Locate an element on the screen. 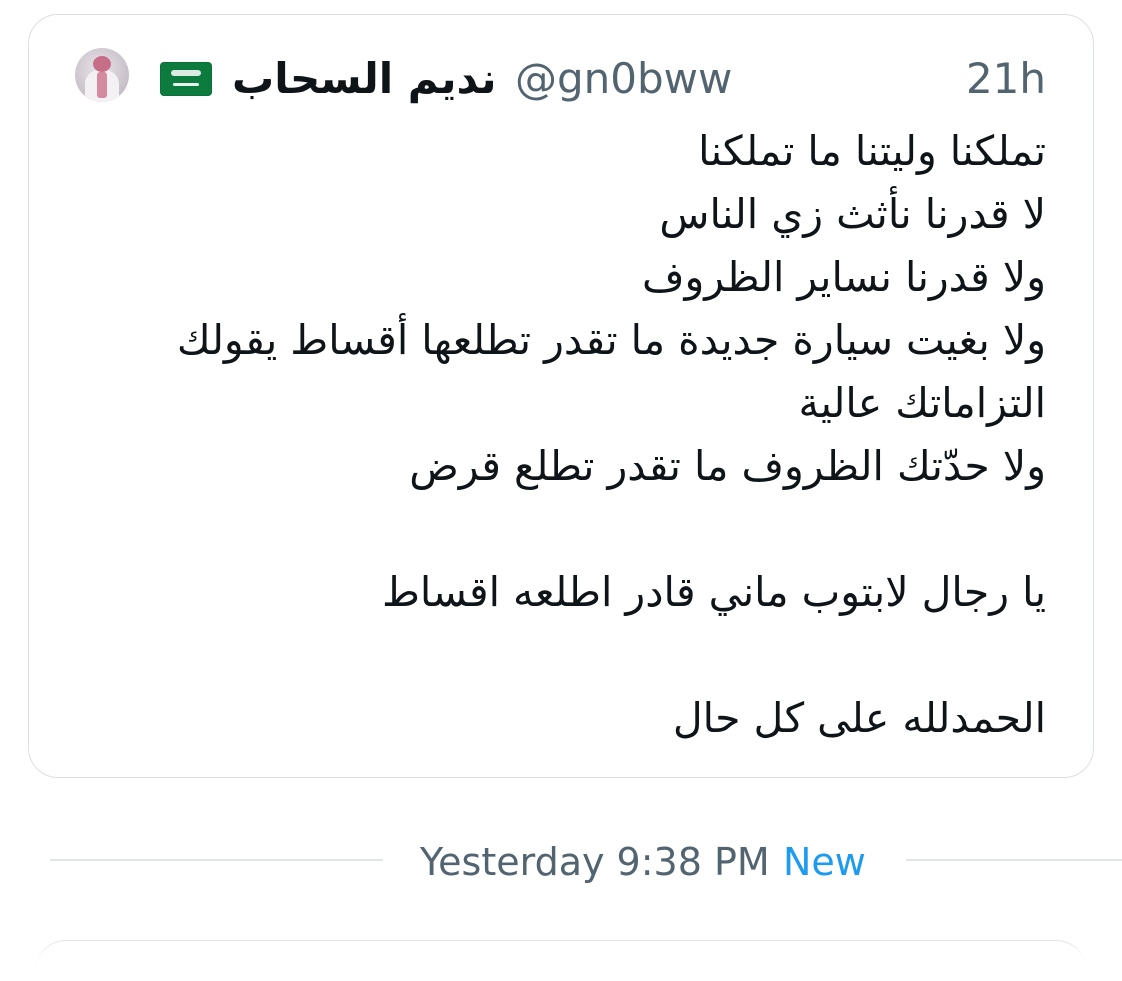  saudi-flag-icon is located at coordinates (186, 79).